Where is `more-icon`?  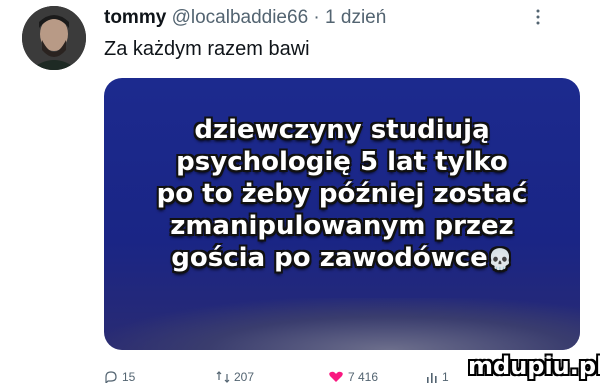
more-icon is located at coordinates (540, 17).